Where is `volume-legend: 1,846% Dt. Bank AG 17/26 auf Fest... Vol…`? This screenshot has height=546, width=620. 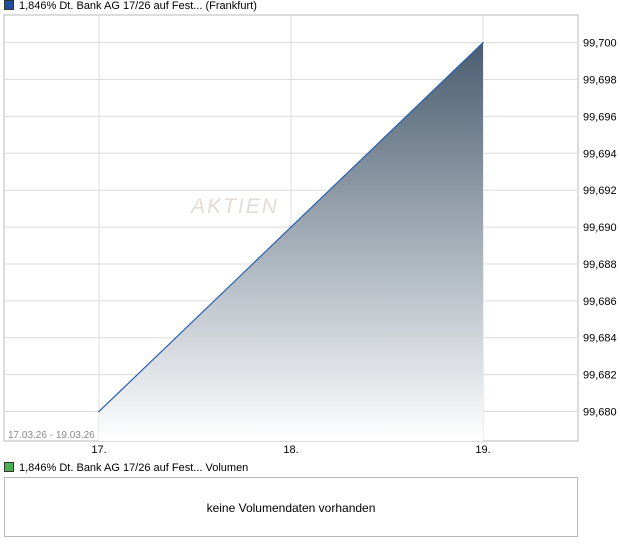 volume-legend: 1,846% Dt. Bank AG 17/26 auf Fest... Vol… is located at coordinates (126, 469).